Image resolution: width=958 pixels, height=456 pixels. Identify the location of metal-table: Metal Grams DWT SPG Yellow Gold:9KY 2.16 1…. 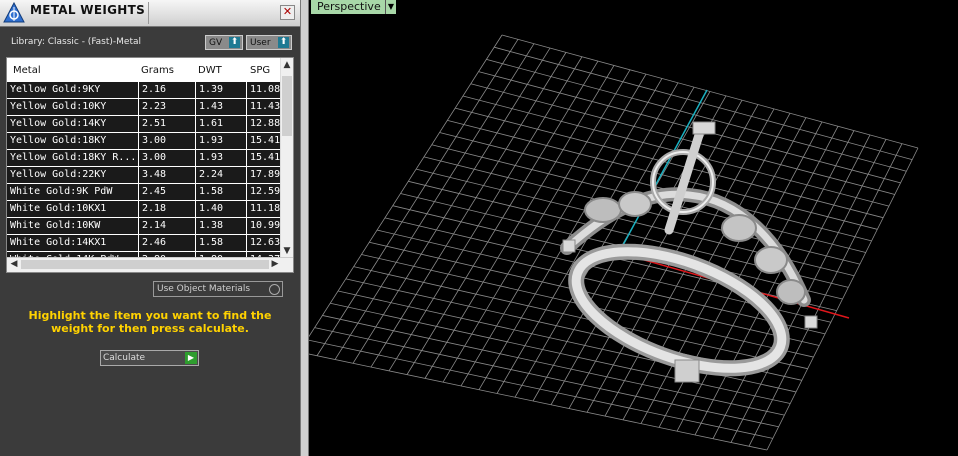
(150, 165).